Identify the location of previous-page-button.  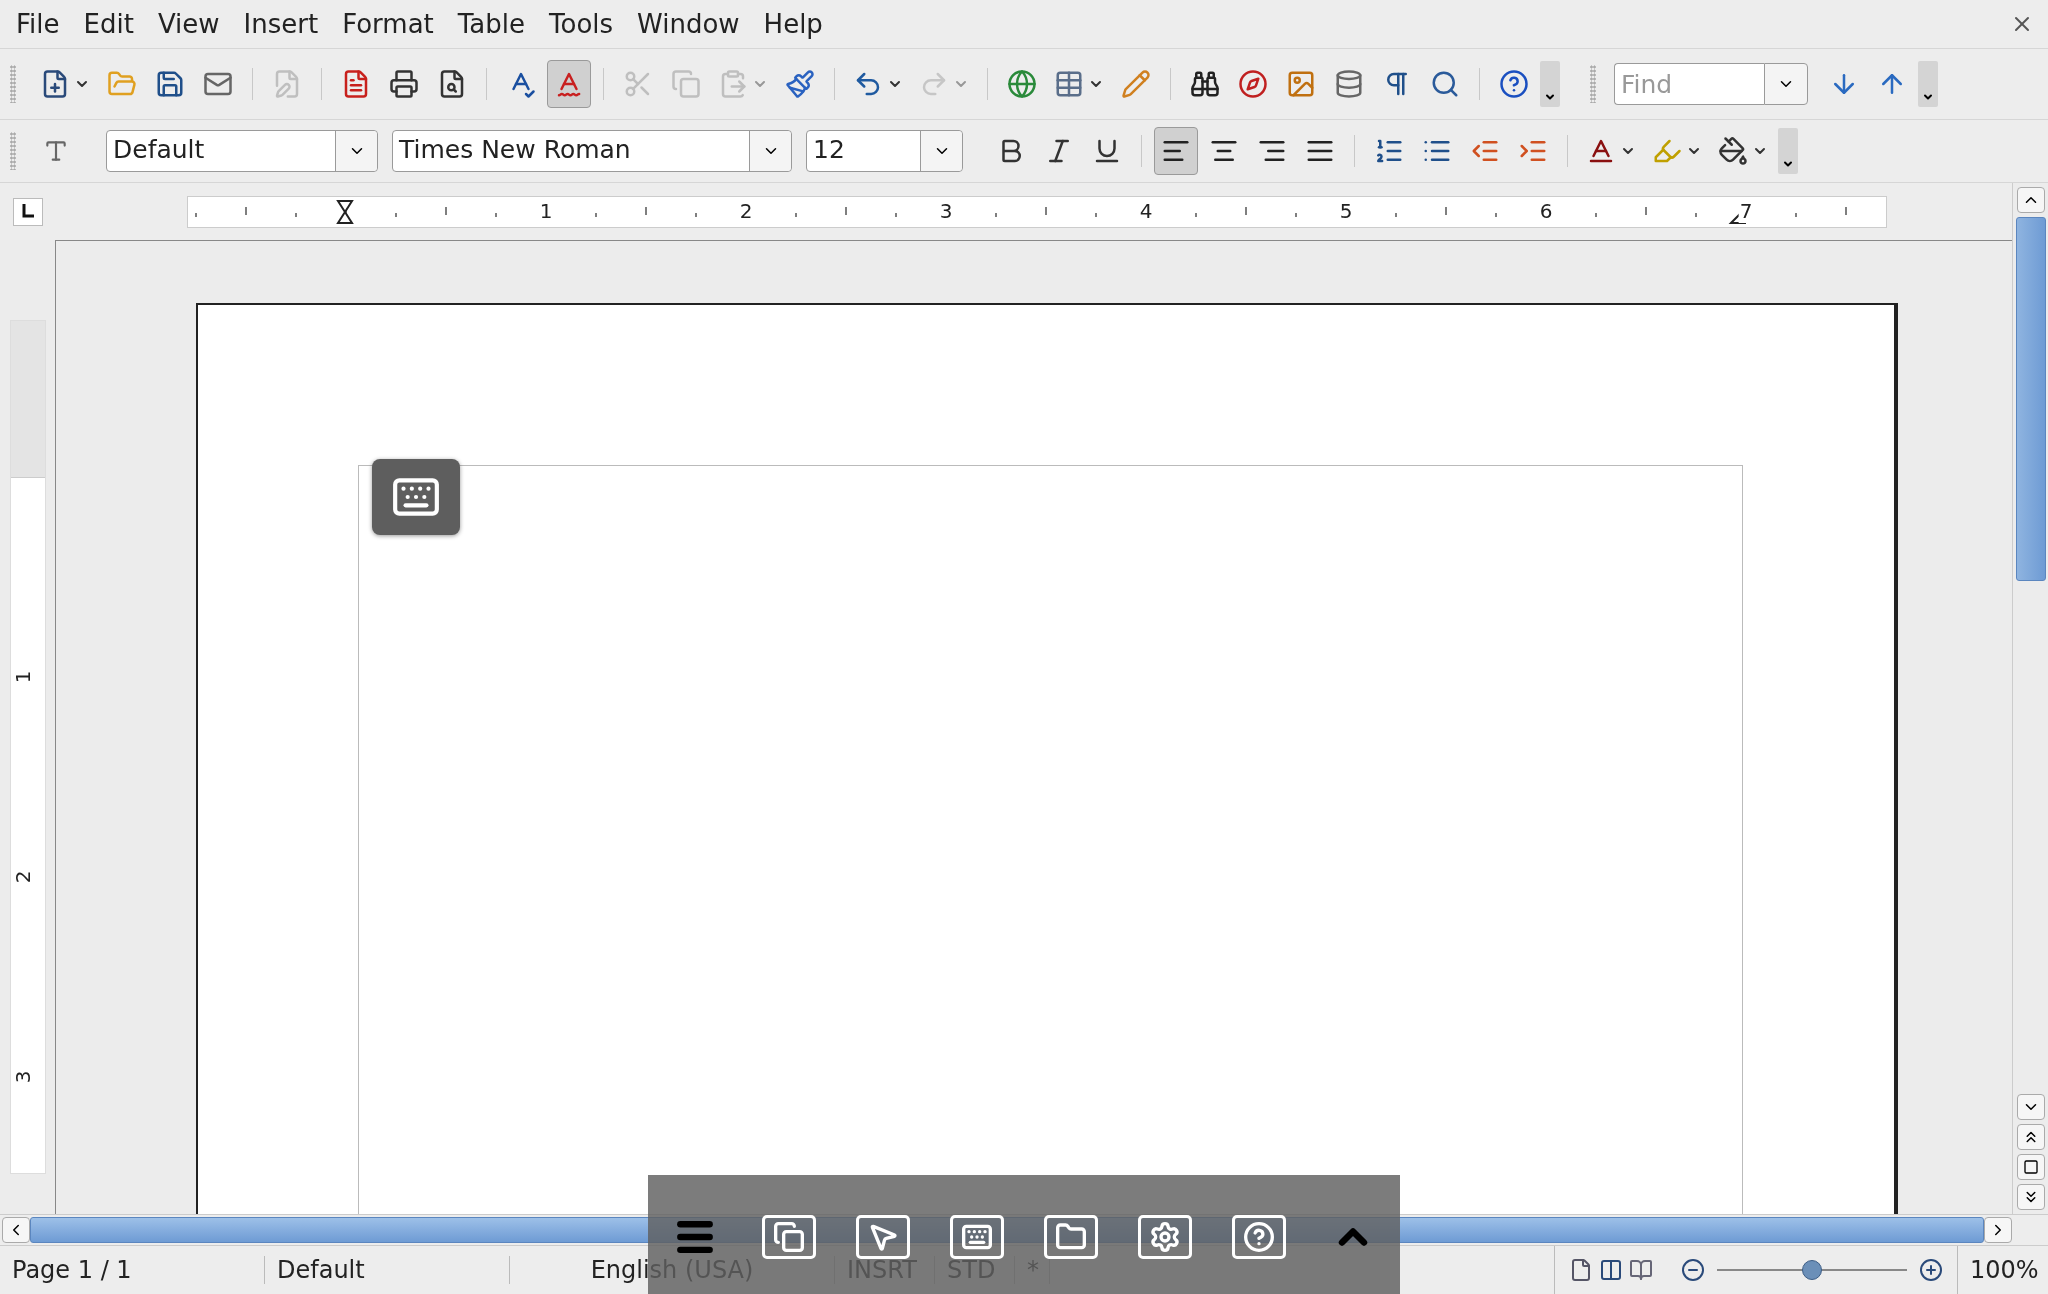
(2030, 1137).